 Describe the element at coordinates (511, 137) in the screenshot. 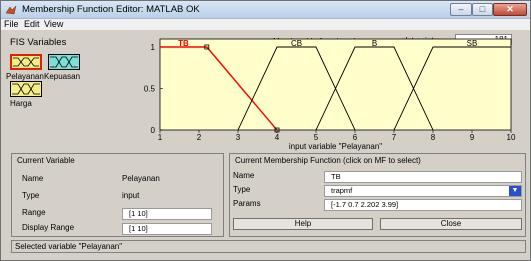

I see `x-tick-label: 10` at that location.